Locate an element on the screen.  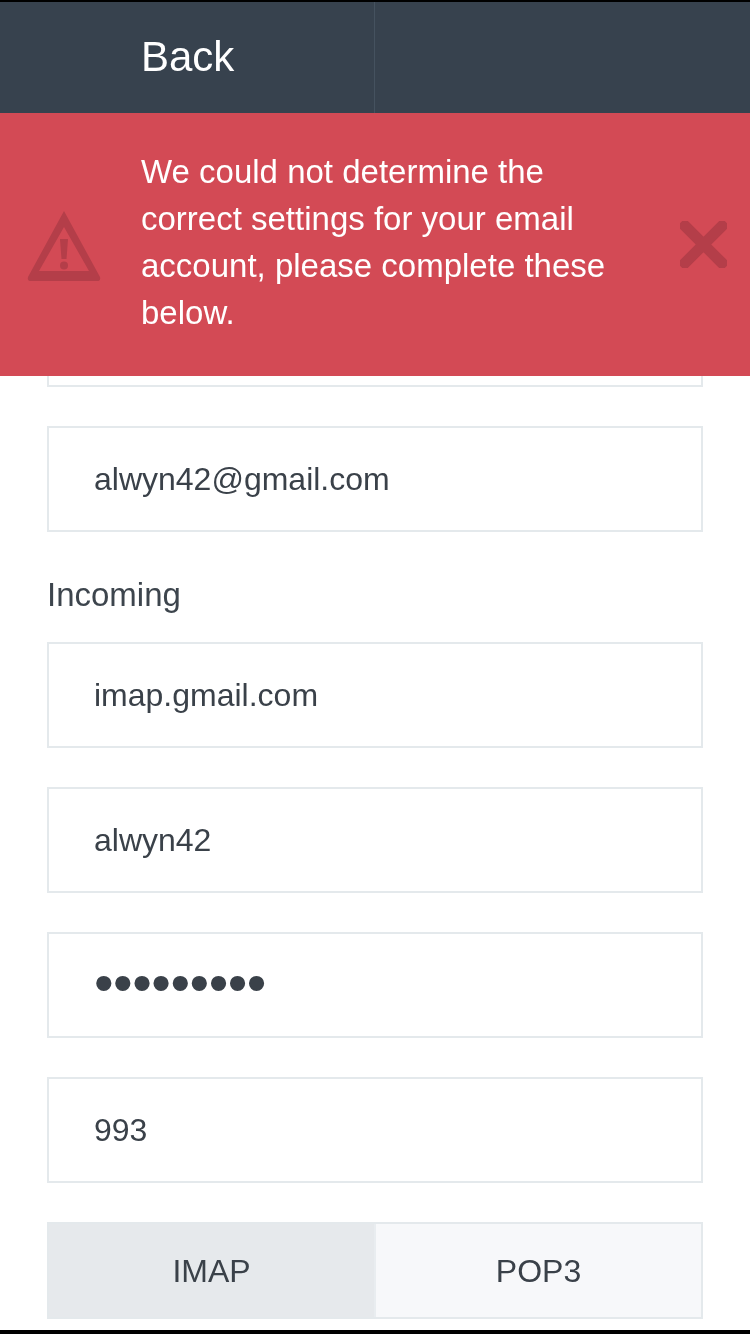
input-field: alwyn42@gmail.com is located at coordinates (375, 479).